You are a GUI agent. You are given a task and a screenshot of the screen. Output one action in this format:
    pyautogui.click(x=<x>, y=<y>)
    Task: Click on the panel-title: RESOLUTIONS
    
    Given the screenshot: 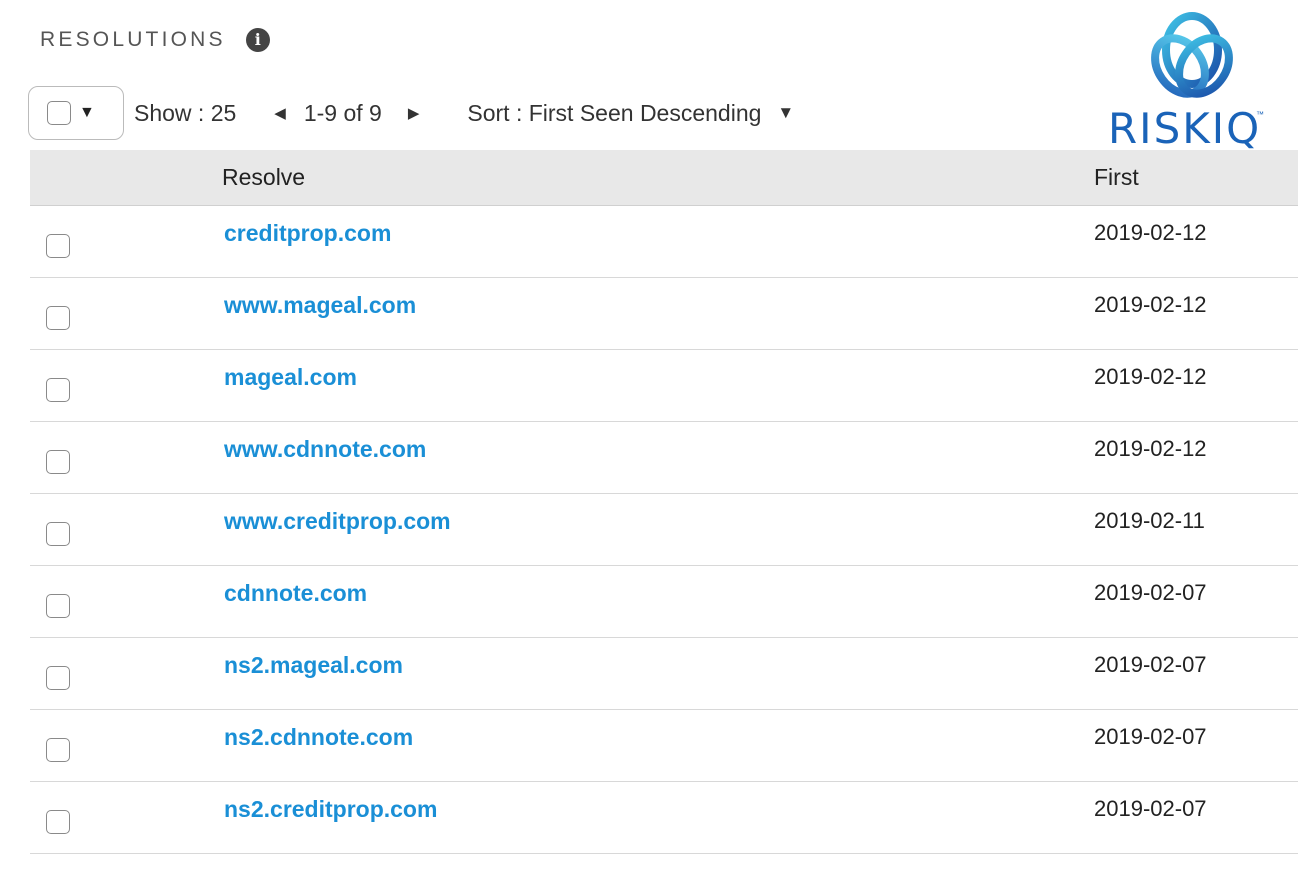 What is the action you would take?
    pyautogui.click(x=133, y=39)
    